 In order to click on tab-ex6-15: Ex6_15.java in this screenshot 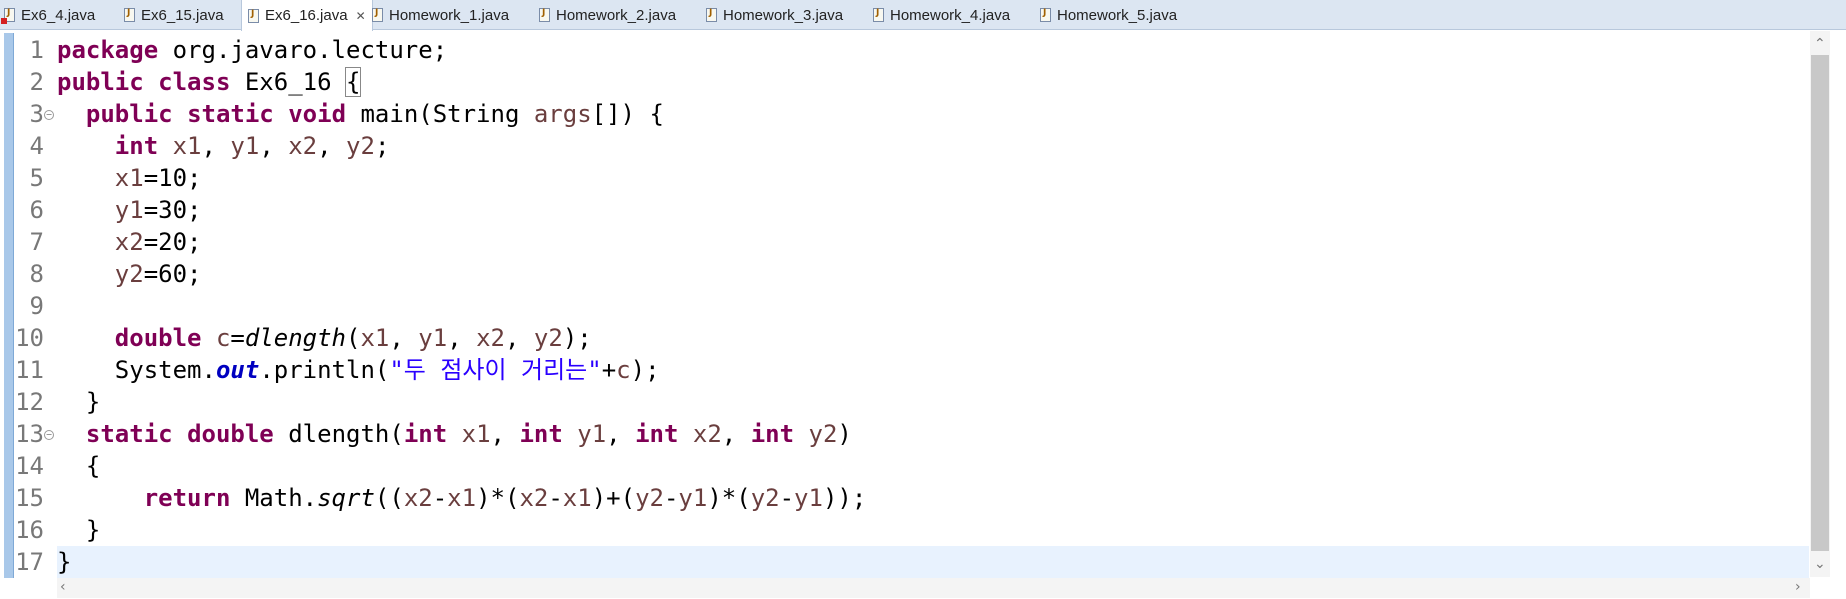, I will do `click(174, 15)`.